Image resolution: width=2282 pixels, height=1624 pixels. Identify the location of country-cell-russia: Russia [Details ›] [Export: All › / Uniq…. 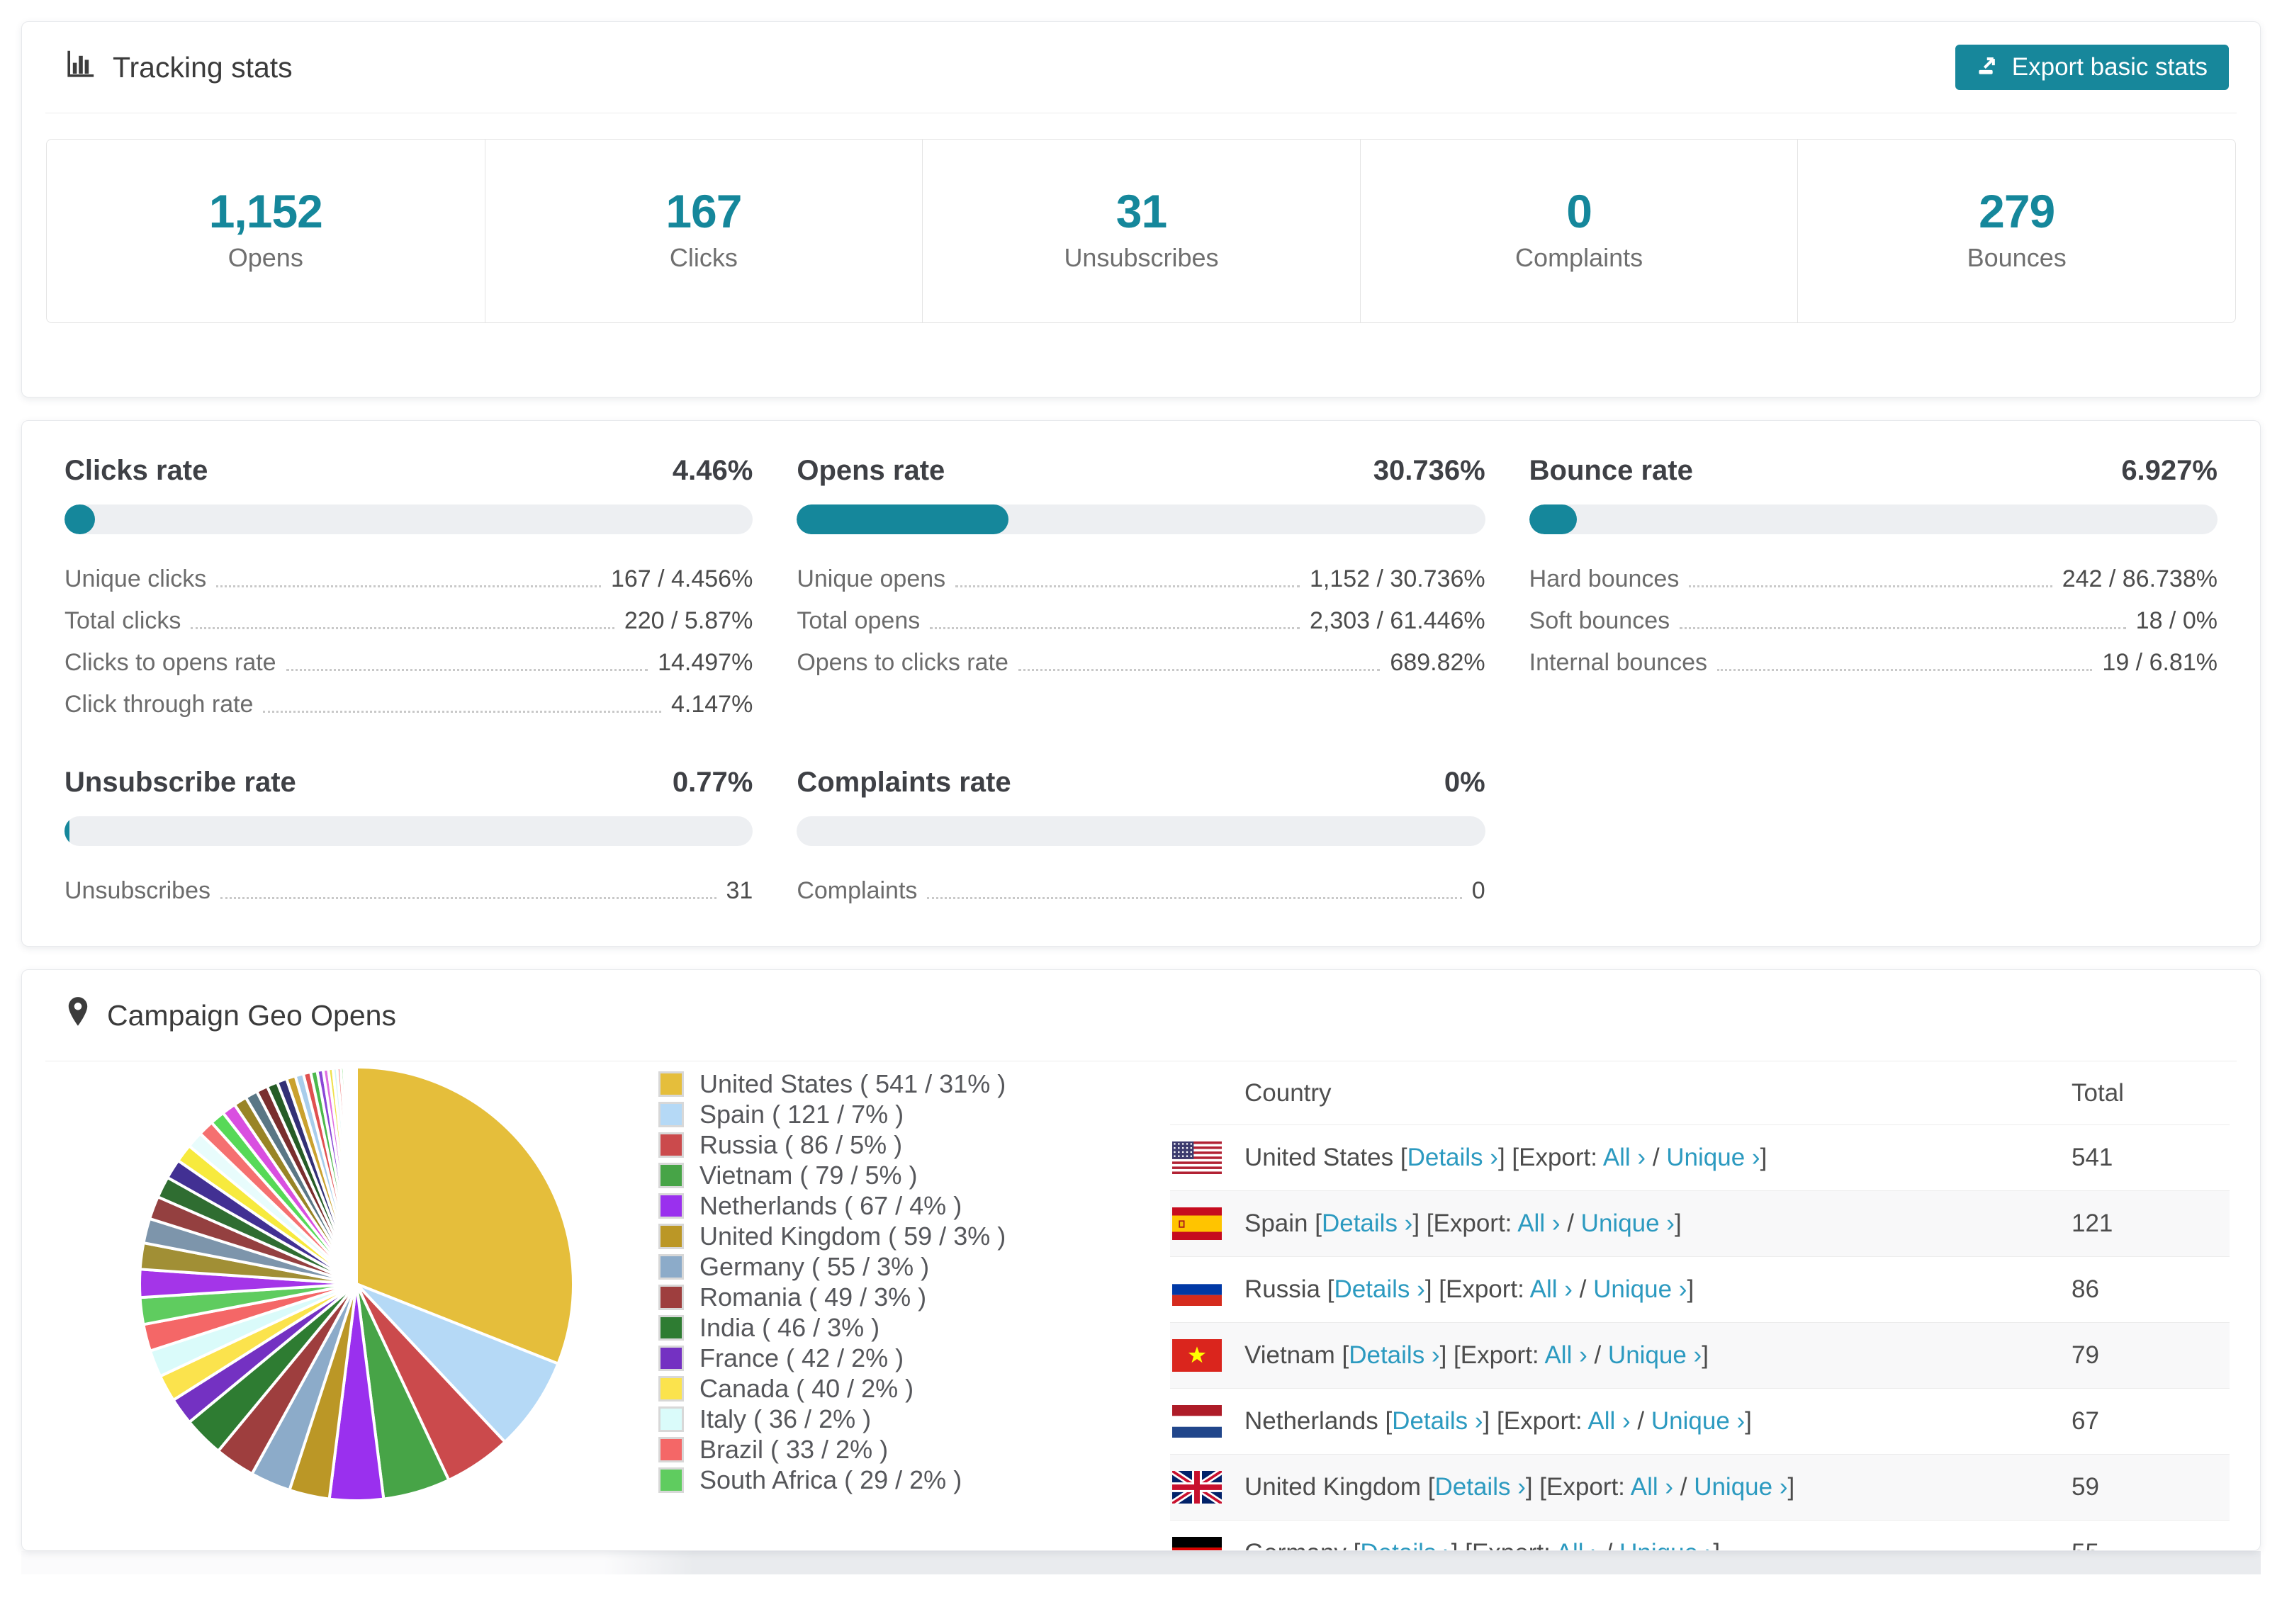
(1621, 1289).